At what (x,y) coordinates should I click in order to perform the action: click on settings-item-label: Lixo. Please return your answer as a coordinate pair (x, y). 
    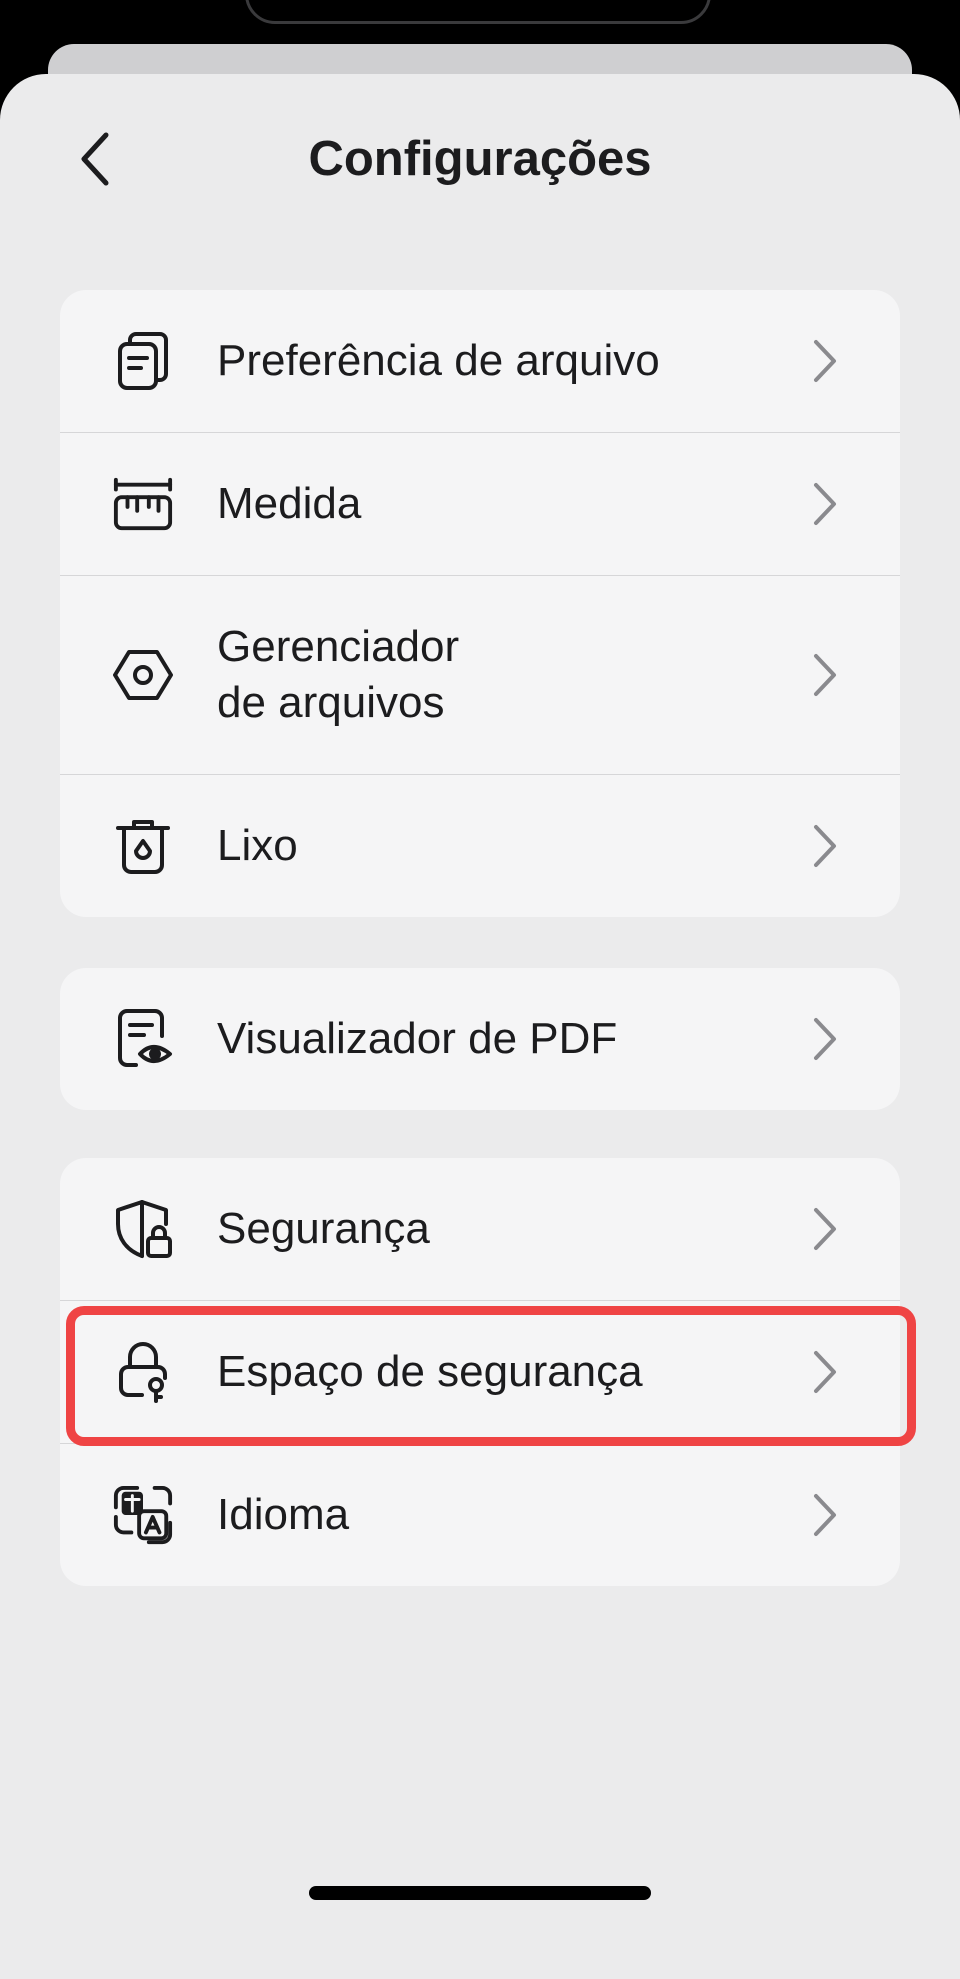
    Looking at the image, I should click on (257, 845).